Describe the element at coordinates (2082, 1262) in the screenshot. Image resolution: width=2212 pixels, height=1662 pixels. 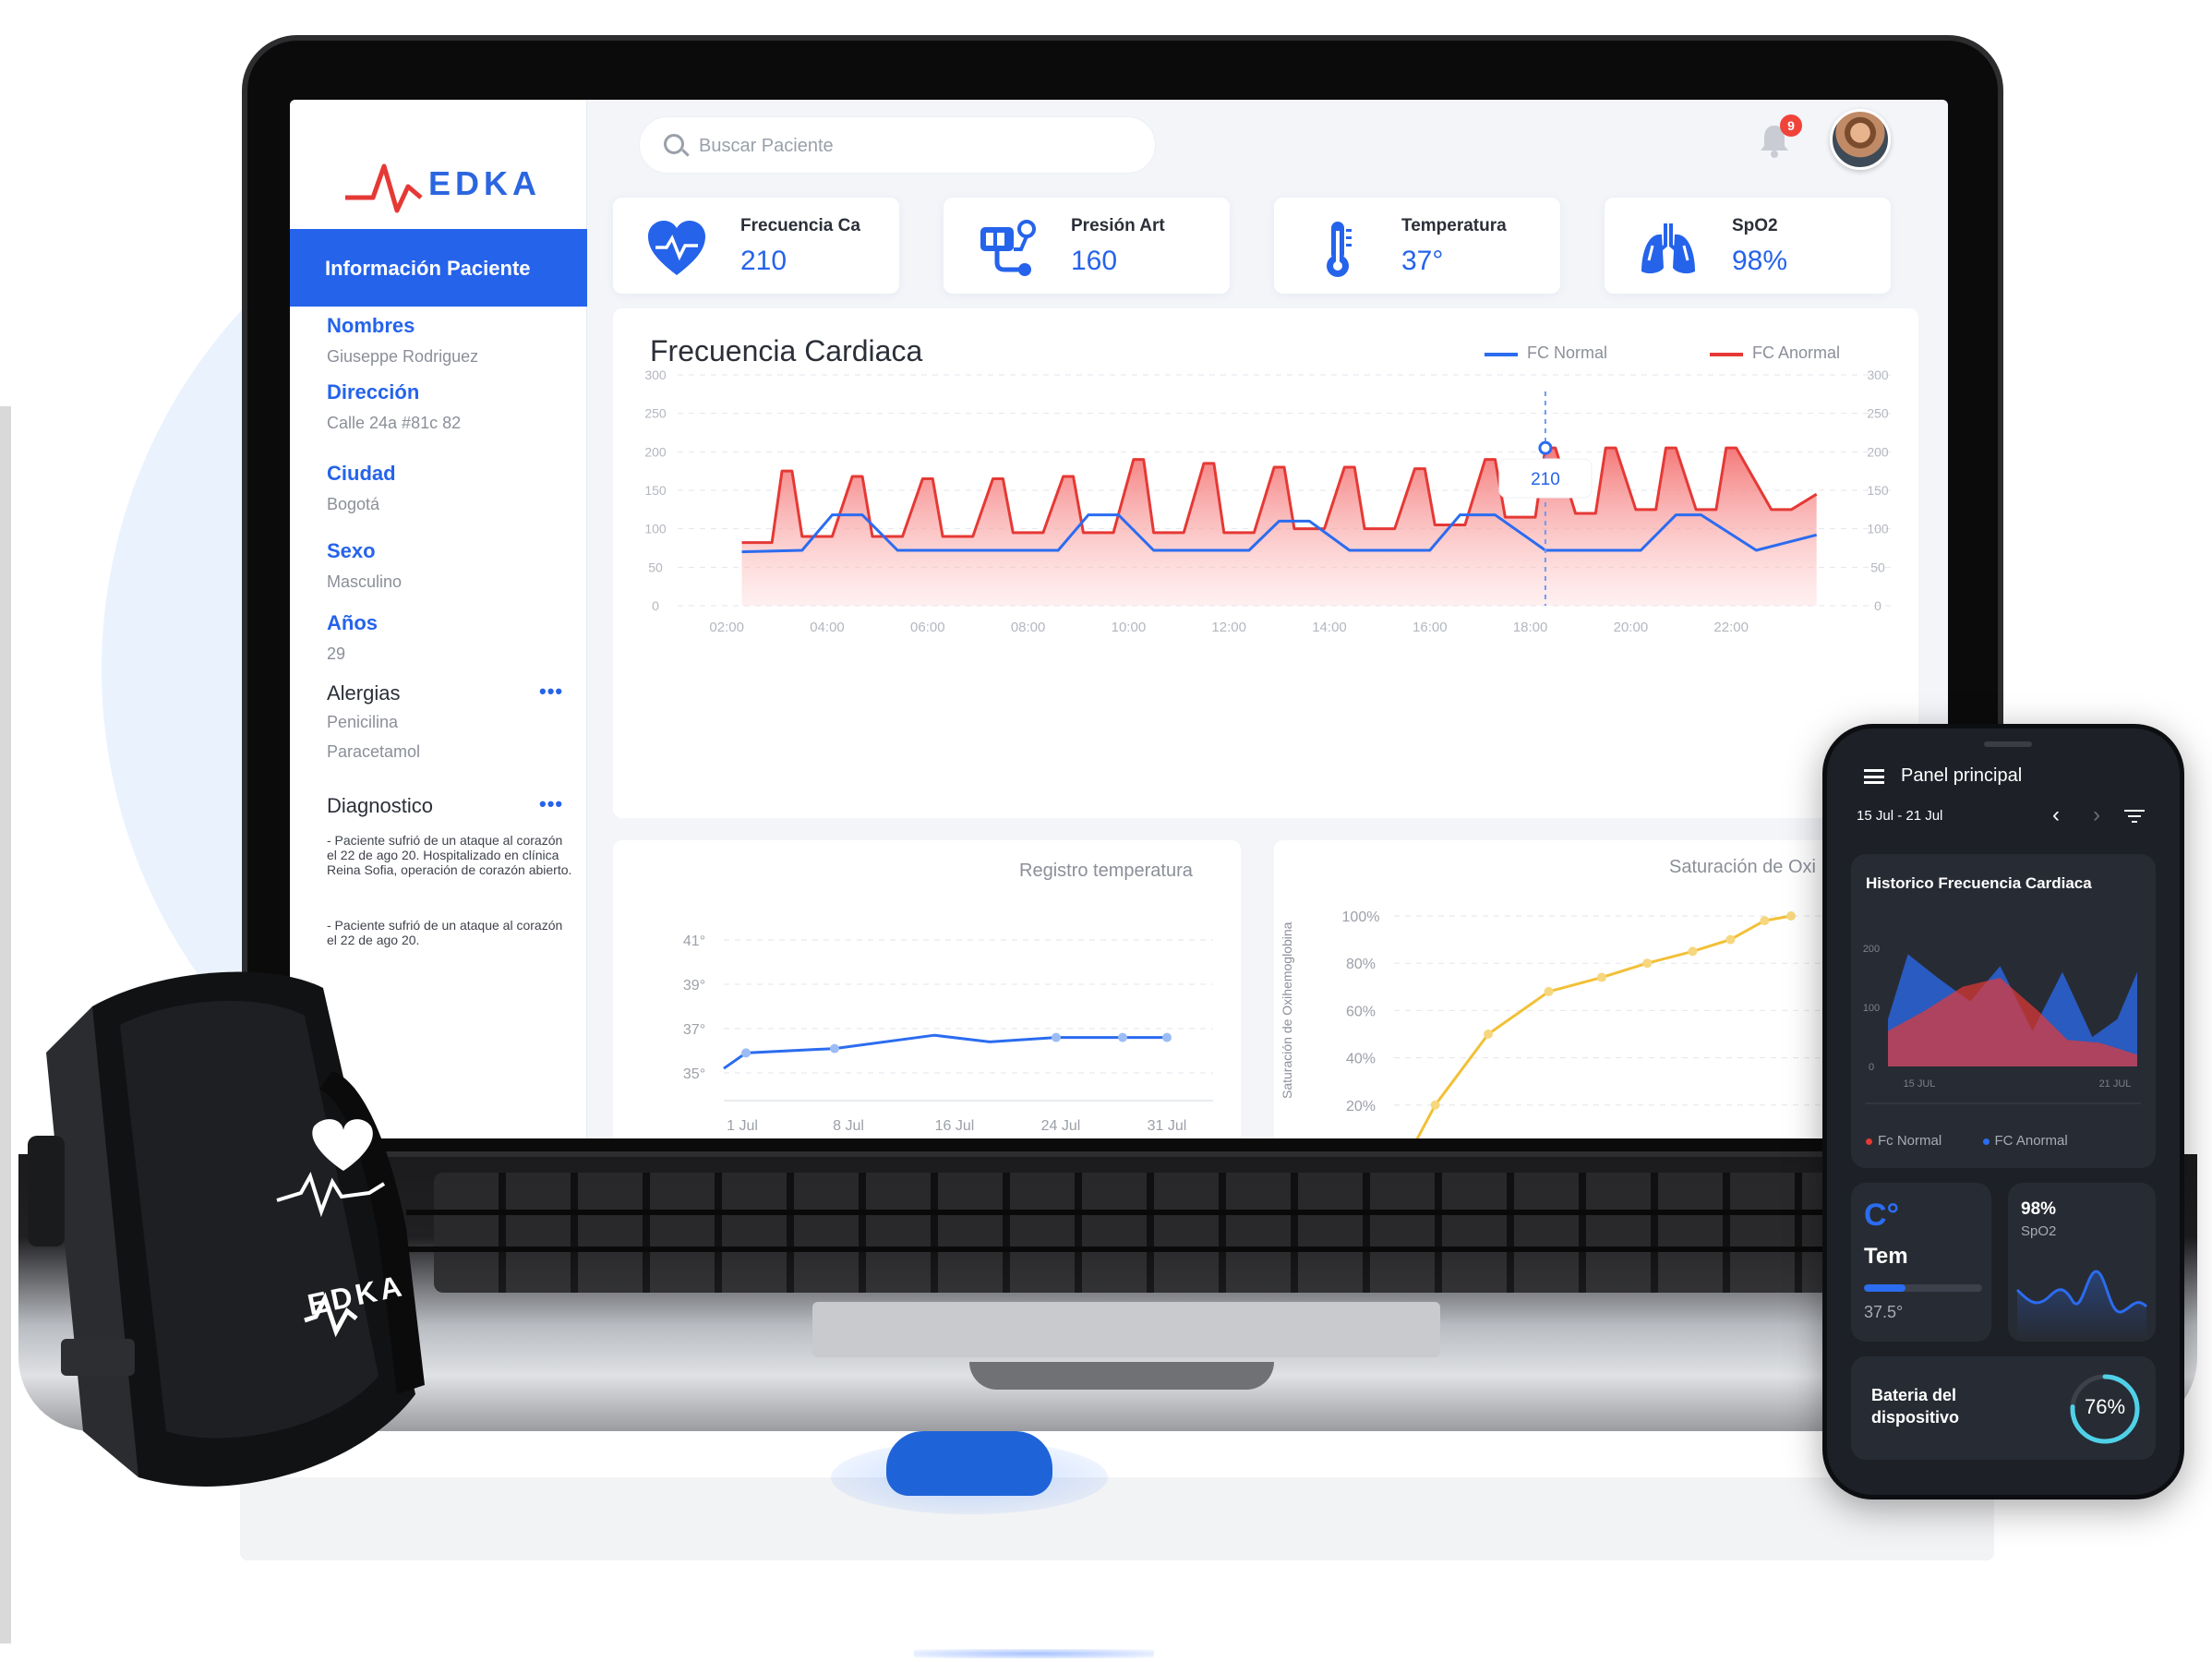
I see `phone-spo2-card: 98% SpO2` at that location.